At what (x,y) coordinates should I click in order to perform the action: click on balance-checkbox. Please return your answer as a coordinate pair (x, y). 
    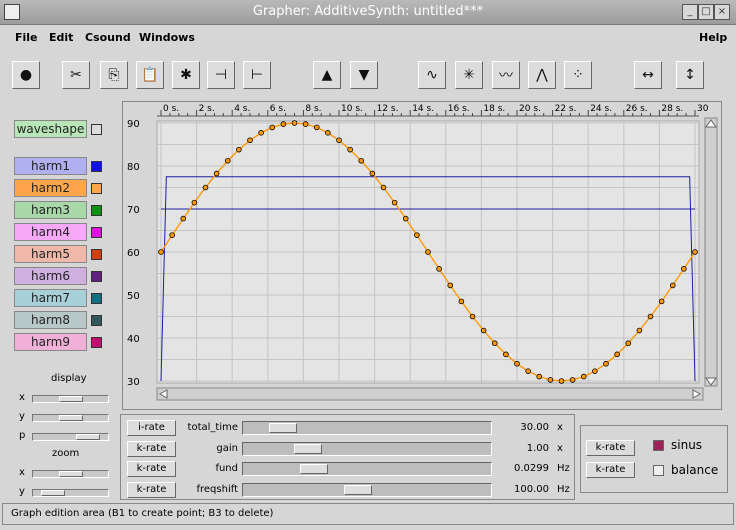
    Looking at the image, I should click on (658, 470).